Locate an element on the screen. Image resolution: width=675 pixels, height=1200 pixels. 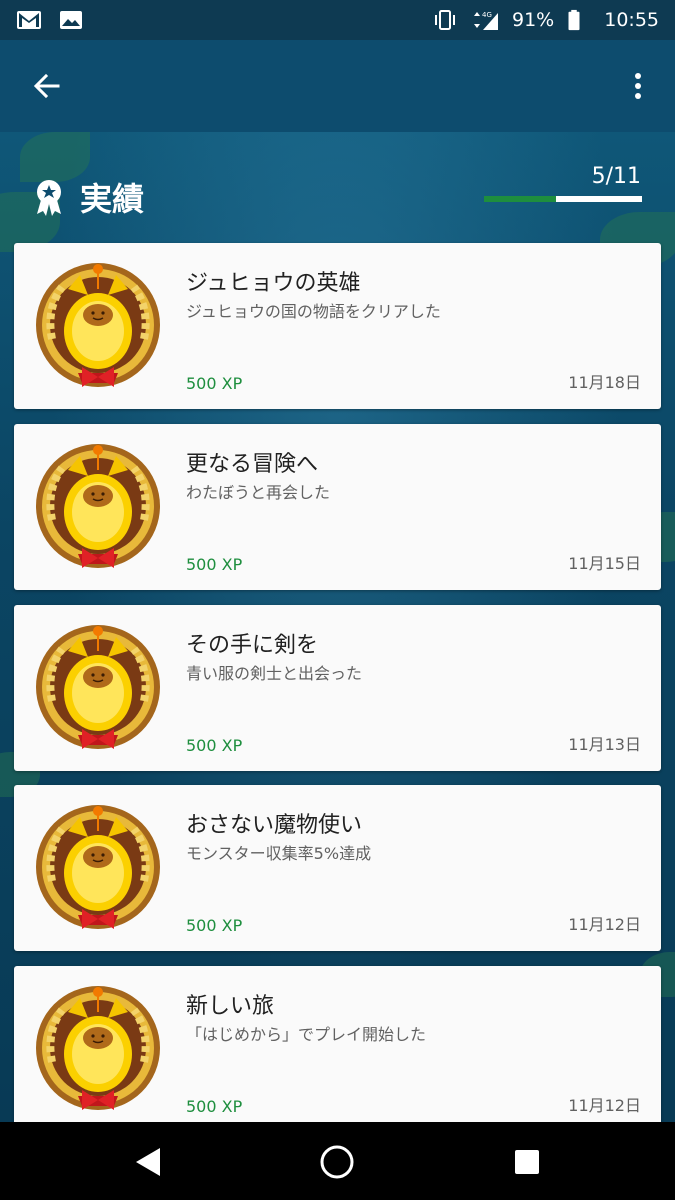
progress-count: 5/11 is located at coordinates (616, 176).